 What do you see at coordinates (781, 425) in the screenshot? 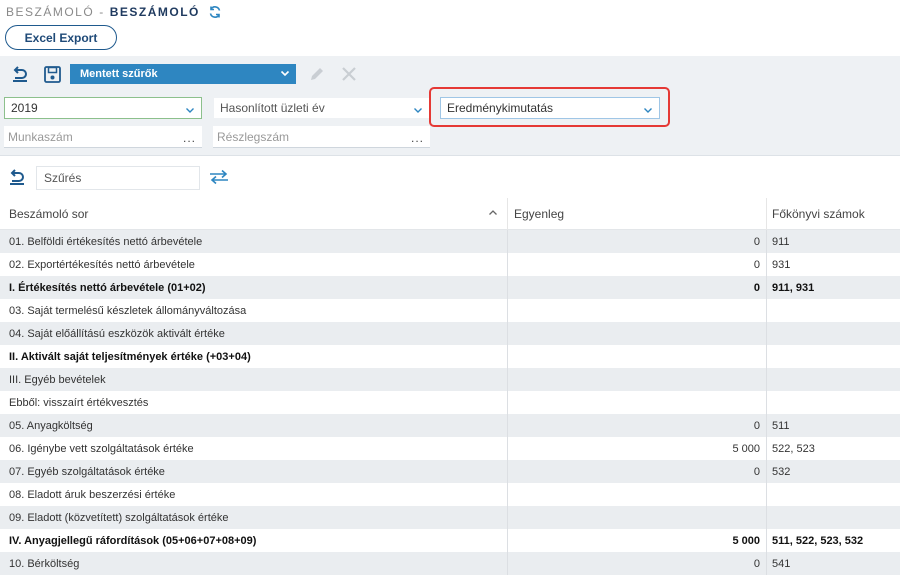
I see `accounts-cell: 511` at bounding box center [781, 425].